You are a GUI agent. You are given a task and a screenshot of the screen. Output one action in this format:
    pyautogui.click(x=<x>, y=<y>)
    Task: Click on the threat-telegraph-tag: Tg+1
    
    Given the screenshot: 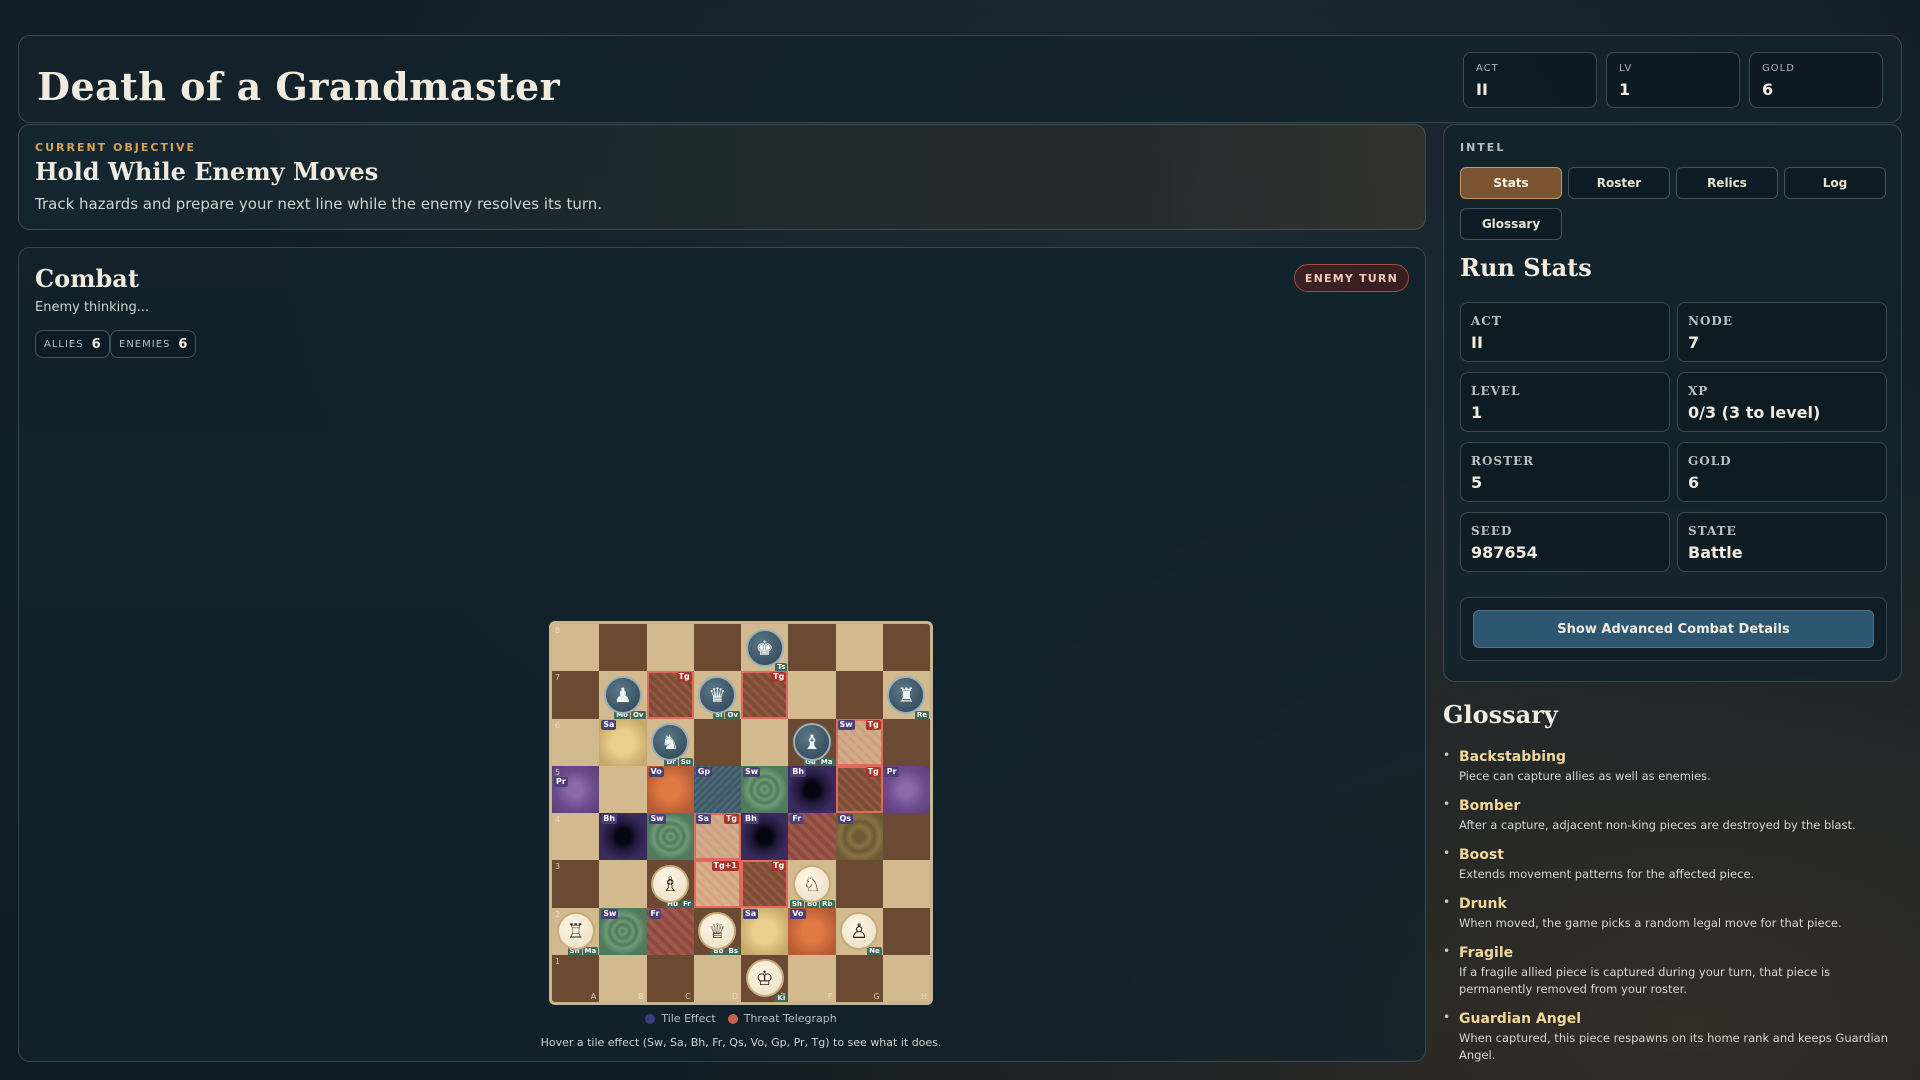 What is the action you would take?
    pyautogui.click(x=725, y=866)
    